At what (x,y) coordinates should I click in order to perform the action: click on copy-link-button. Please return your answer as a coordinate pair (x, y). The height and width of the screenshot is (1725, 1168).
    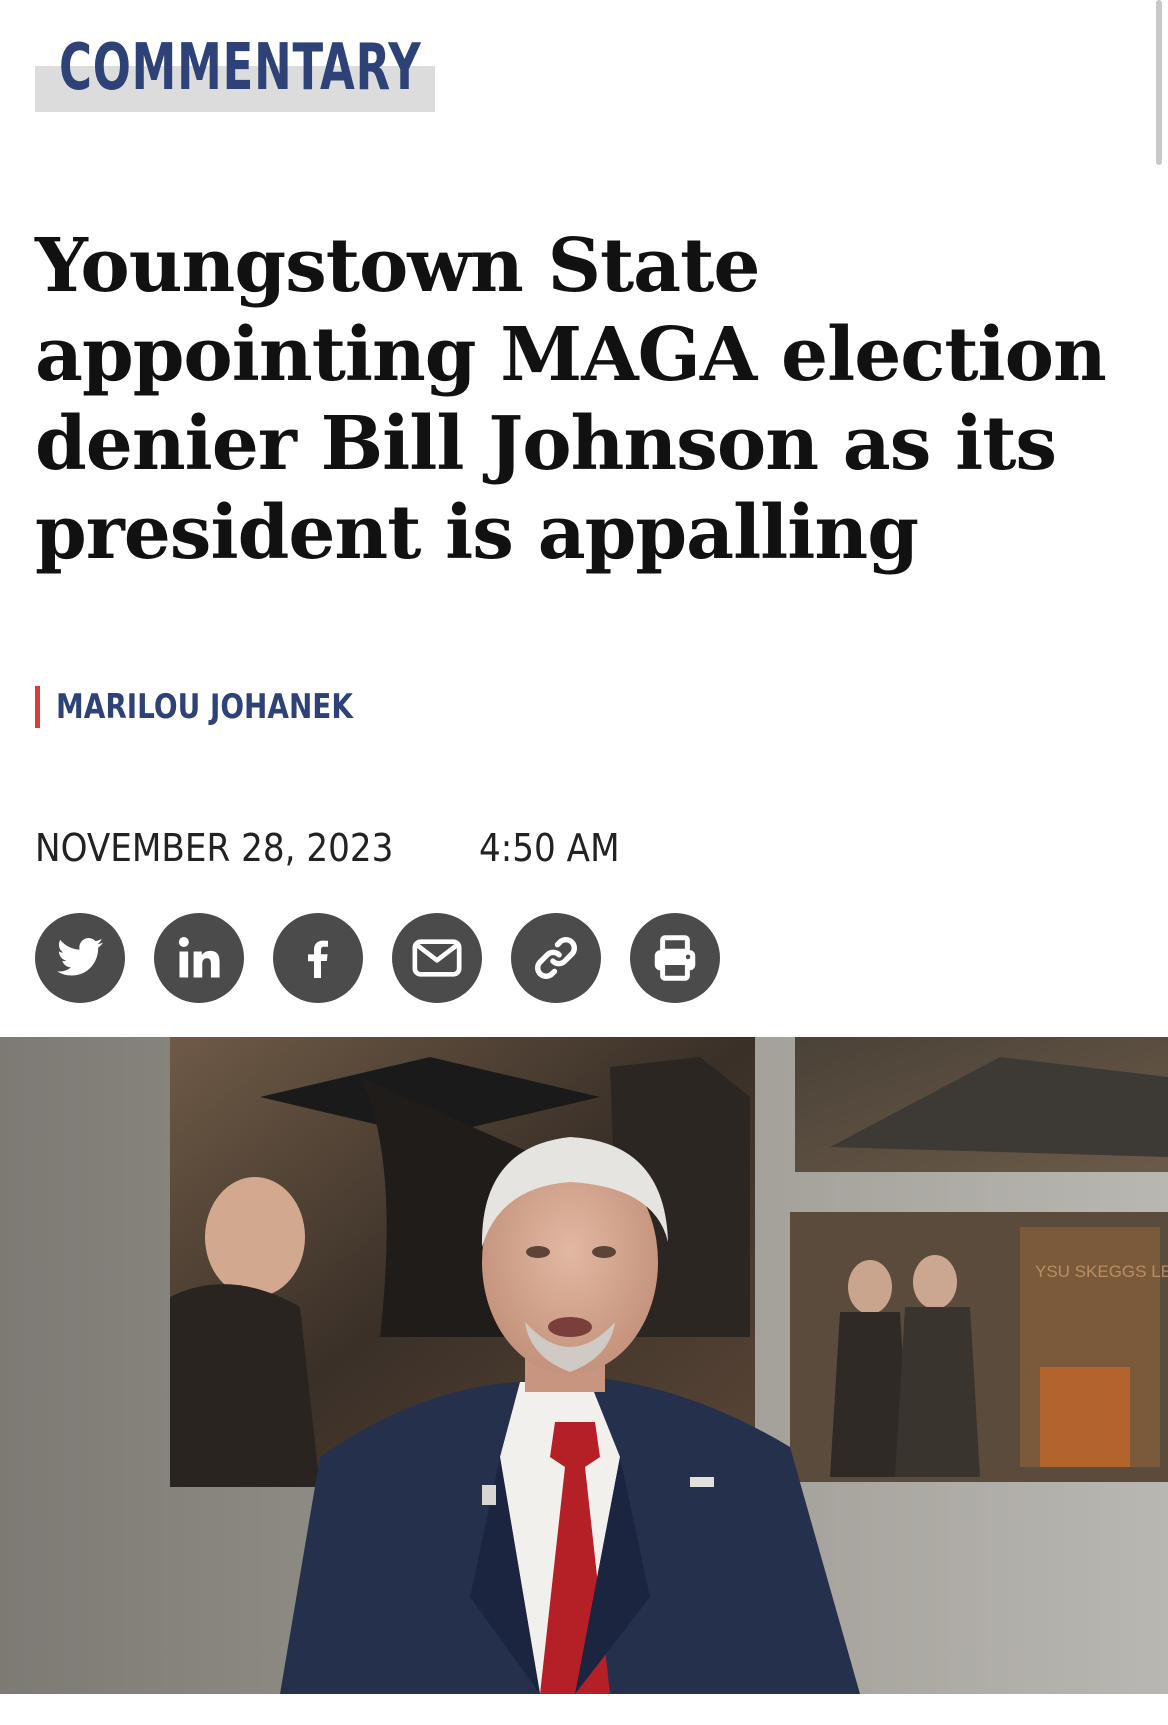
    Looking at the image, I should click on (556, 958).